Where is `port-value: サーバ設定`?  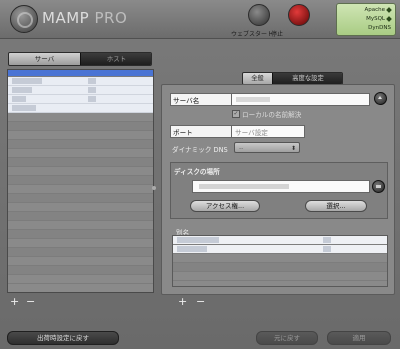
port-value: サーバ設定 is located at coordinates (251, 133).